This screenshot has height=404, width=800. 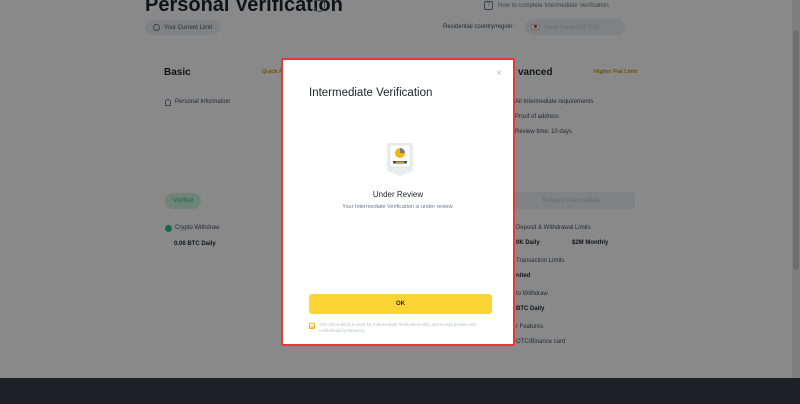 I want to click on modal-title: Intermediate Verification, so click(x=371, y=93).